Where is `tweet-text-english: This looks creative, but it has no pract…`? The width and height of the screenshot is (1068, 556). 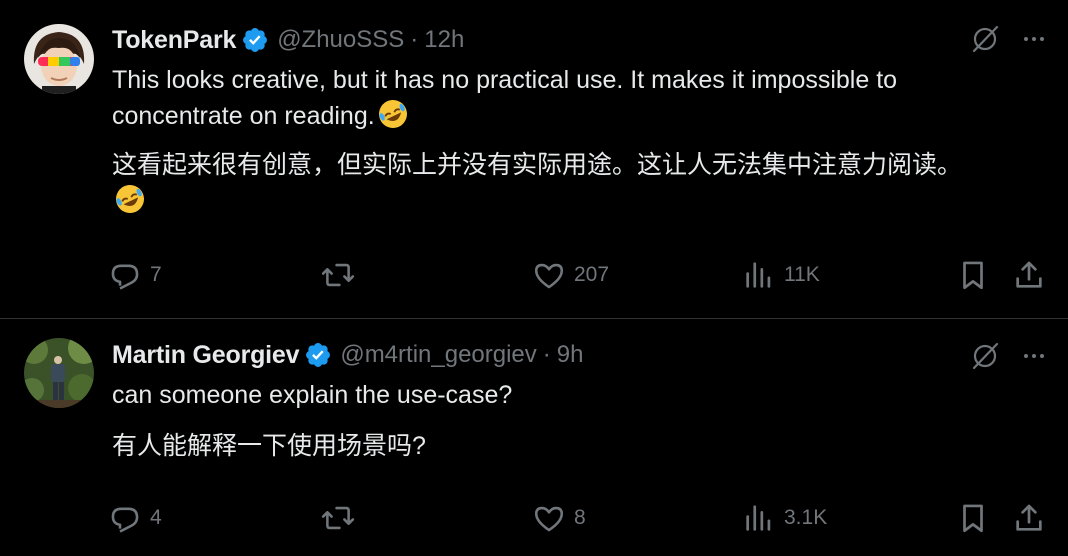
tweet-text-english: This looks creative, but it has no pract… is located at coordinates (567, 98).